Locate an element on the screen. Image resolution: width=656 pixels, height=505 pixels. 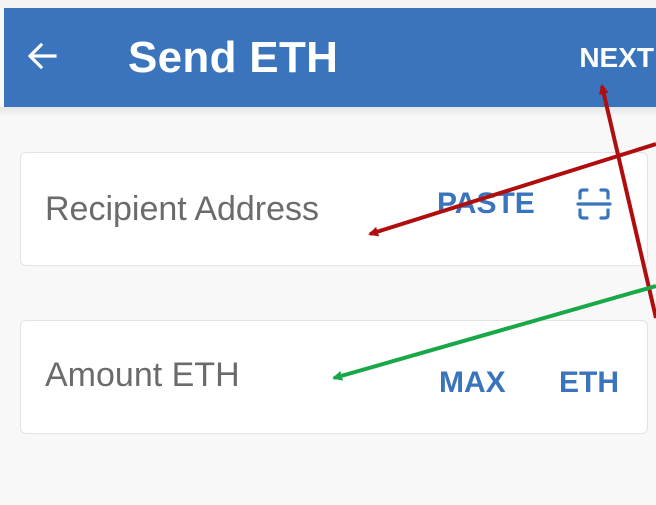
back-button is located at coordinates (42, 56).